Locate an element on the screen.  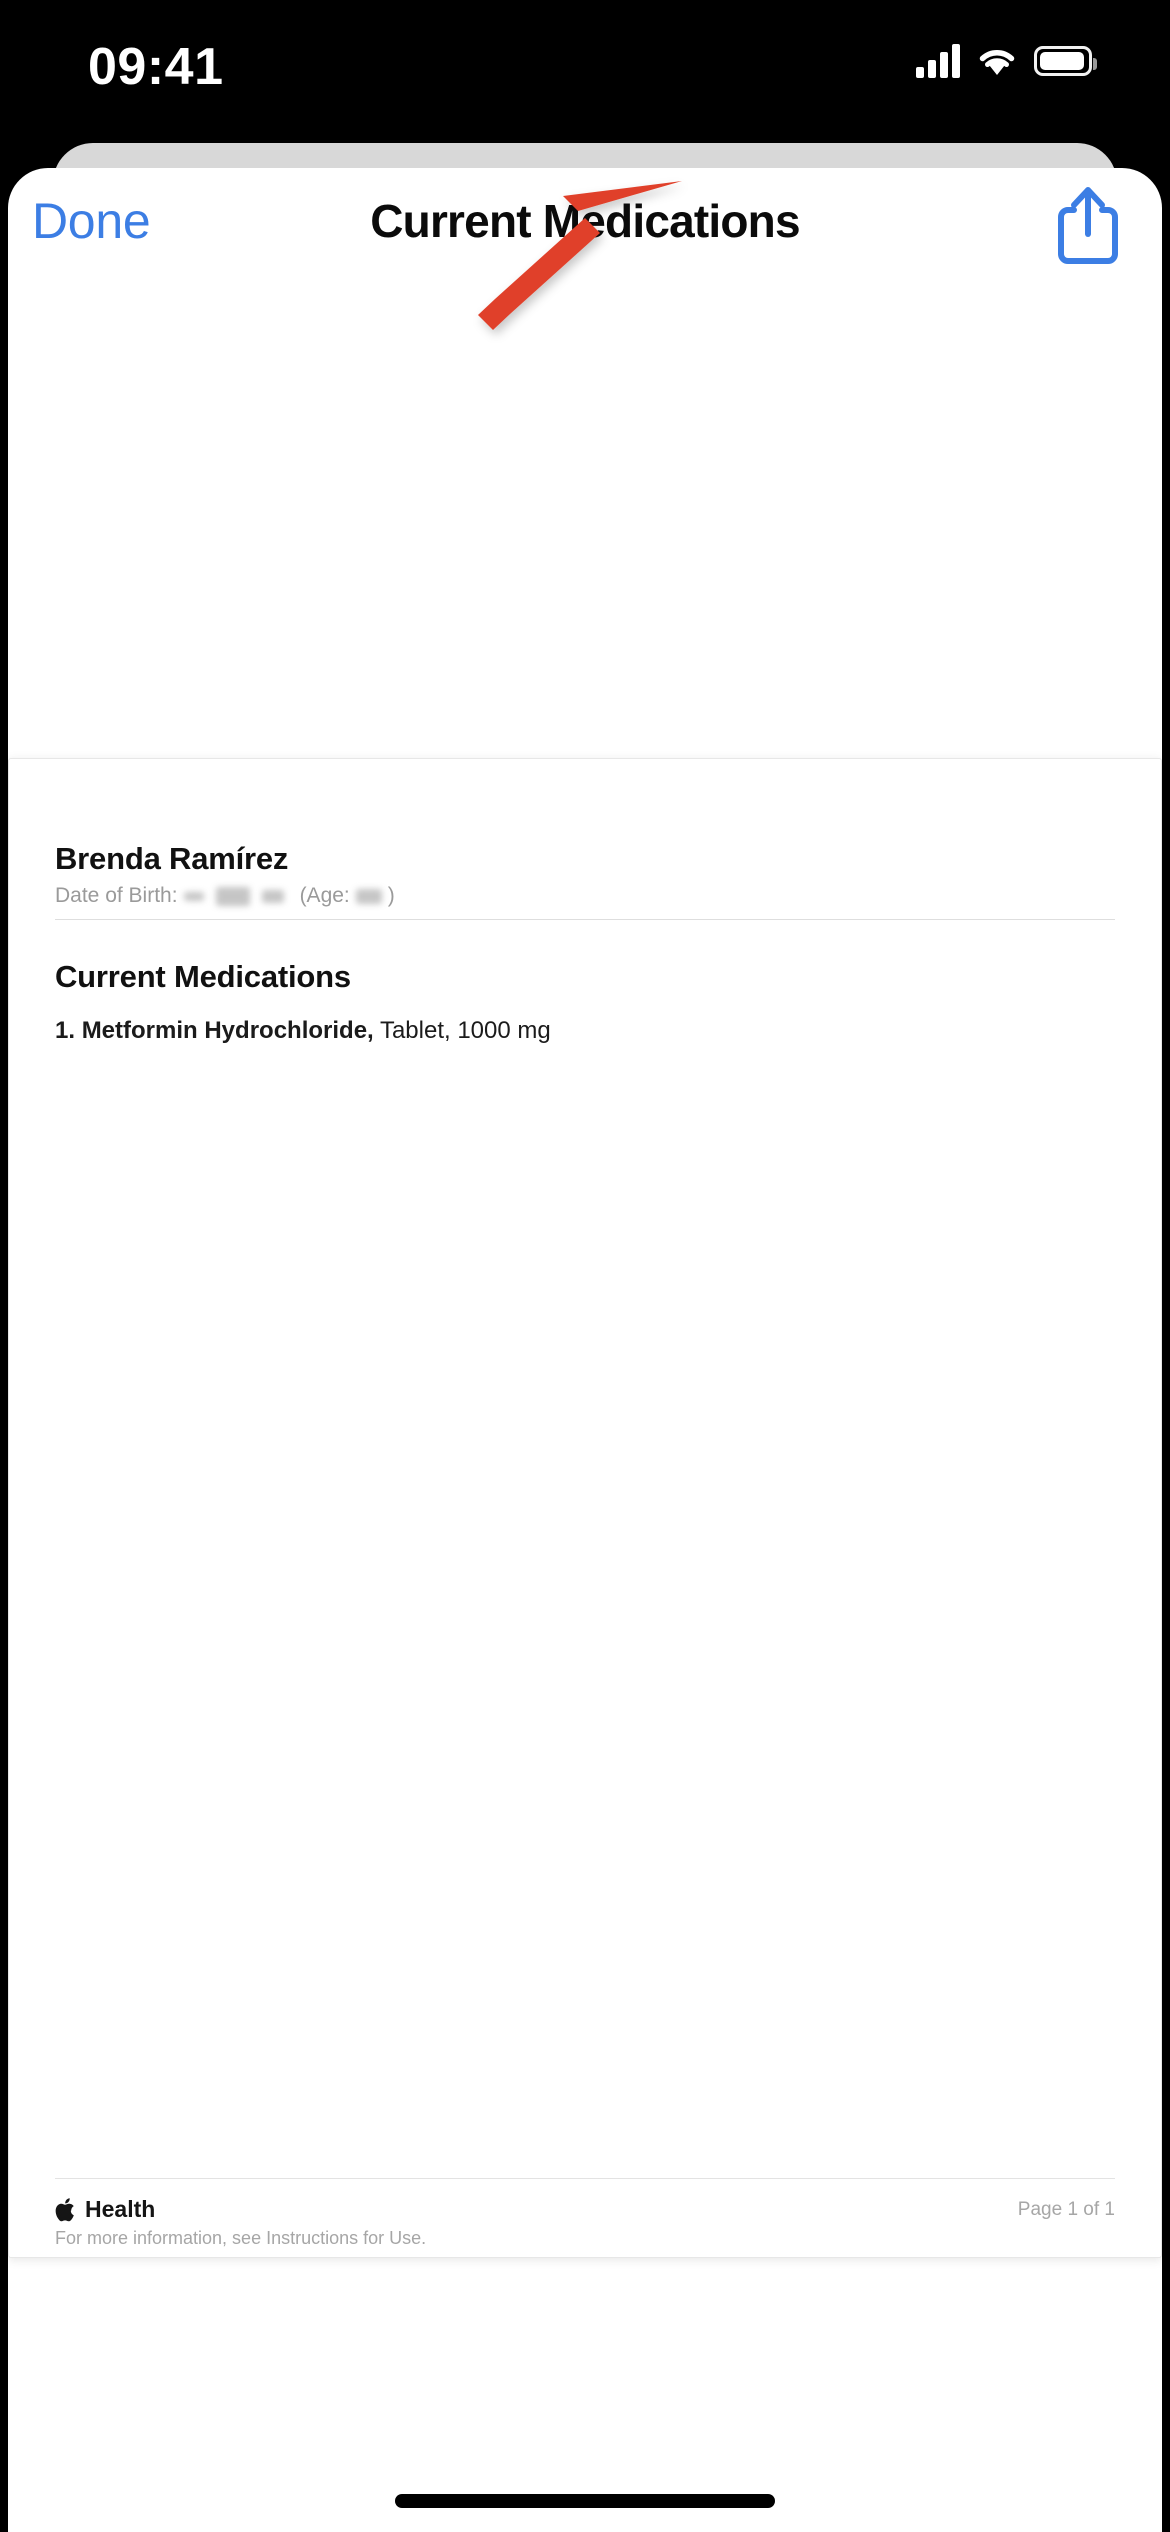
dob-label: Date of Birth: is located at coordinates (116, 895).